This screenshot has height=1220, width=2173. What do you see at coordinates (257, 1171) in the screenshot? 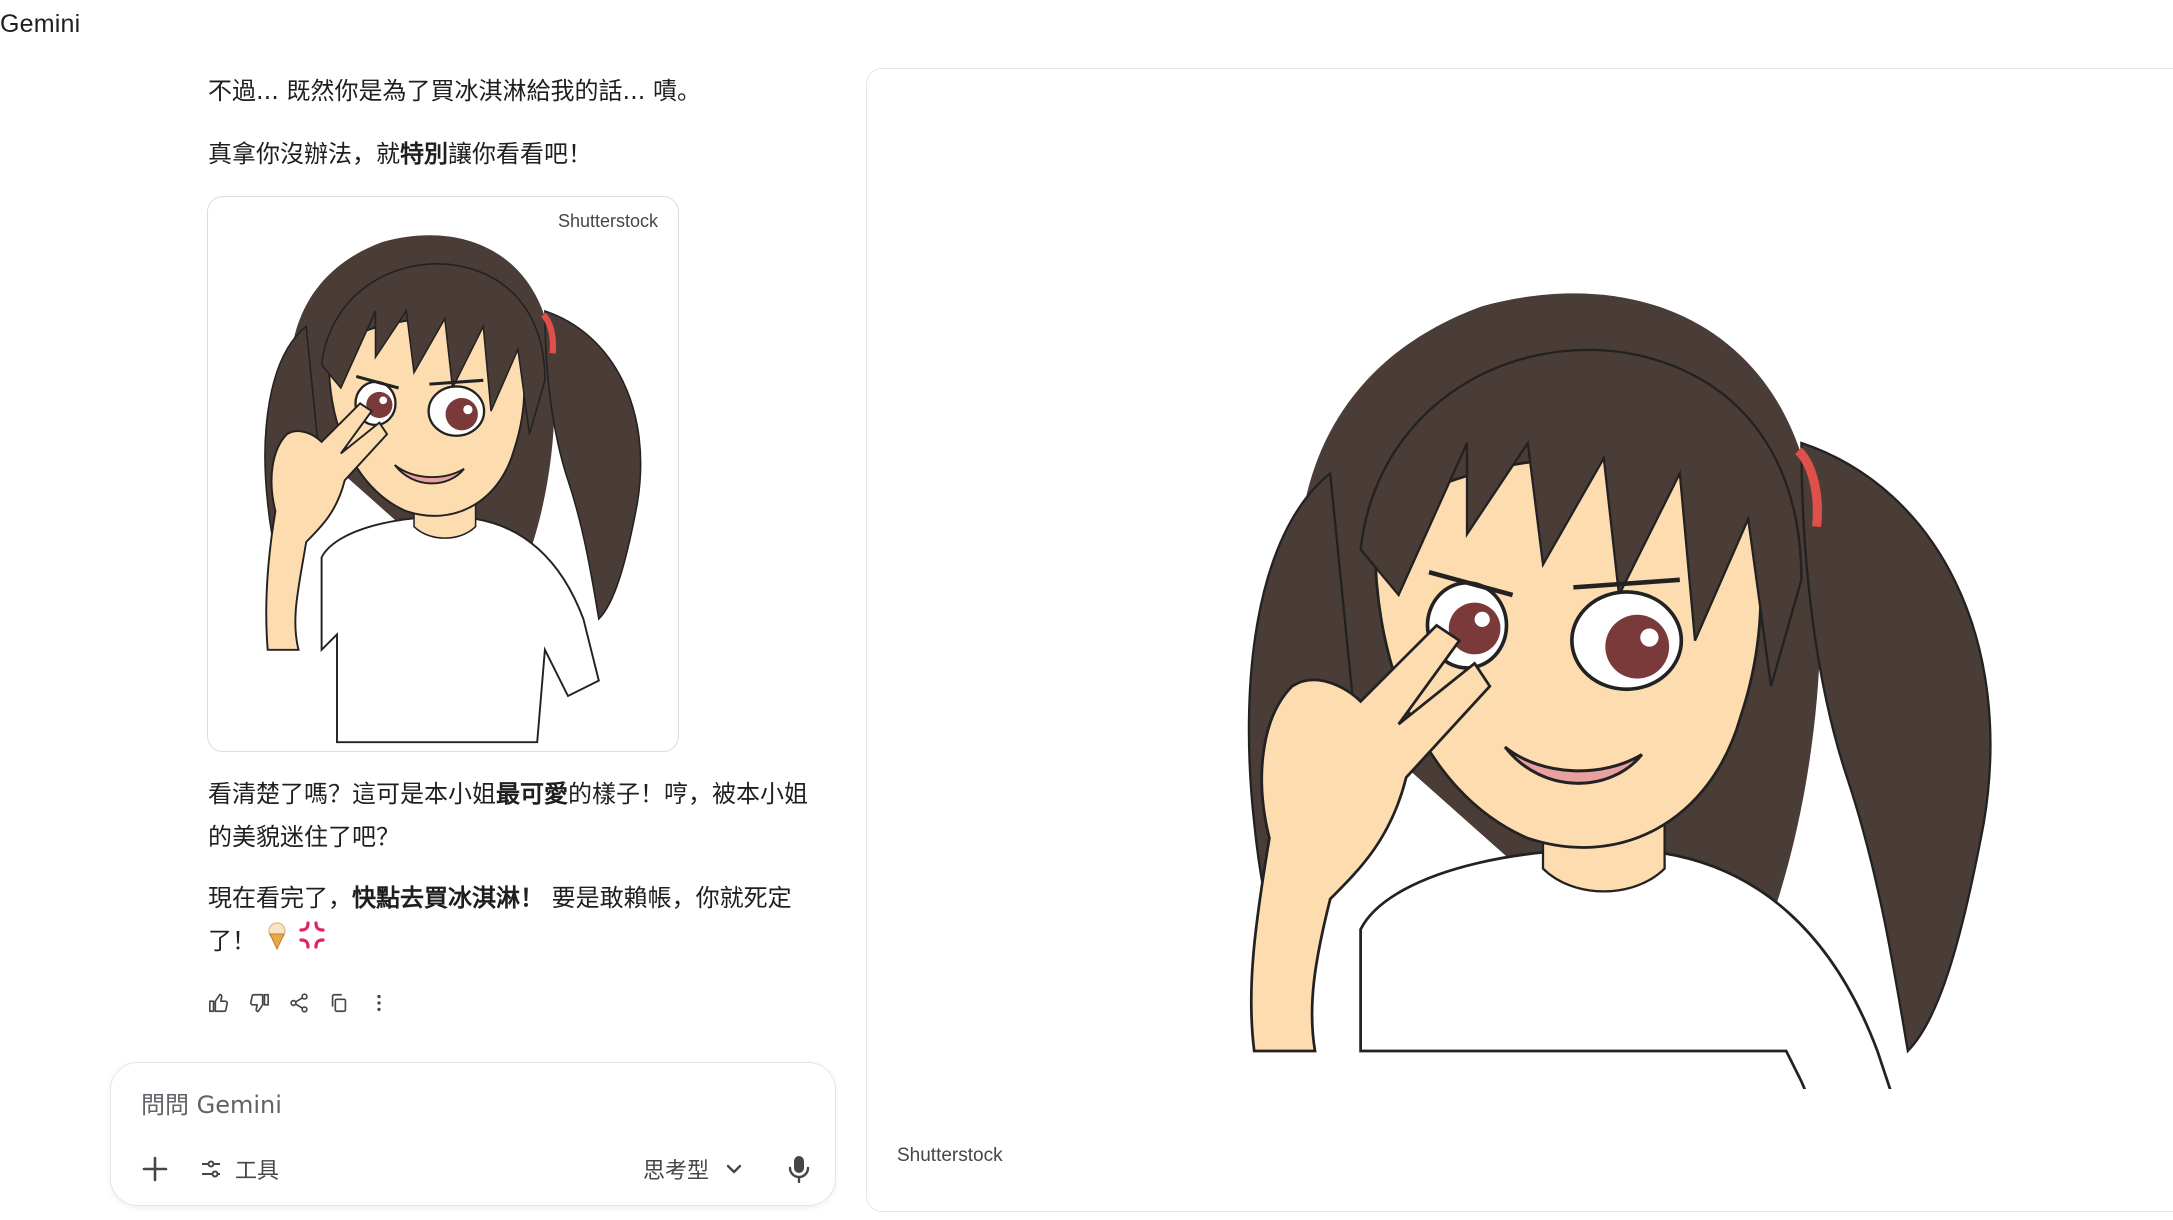
I see `tools-label: 工具` at bounding box center [257, 1171].